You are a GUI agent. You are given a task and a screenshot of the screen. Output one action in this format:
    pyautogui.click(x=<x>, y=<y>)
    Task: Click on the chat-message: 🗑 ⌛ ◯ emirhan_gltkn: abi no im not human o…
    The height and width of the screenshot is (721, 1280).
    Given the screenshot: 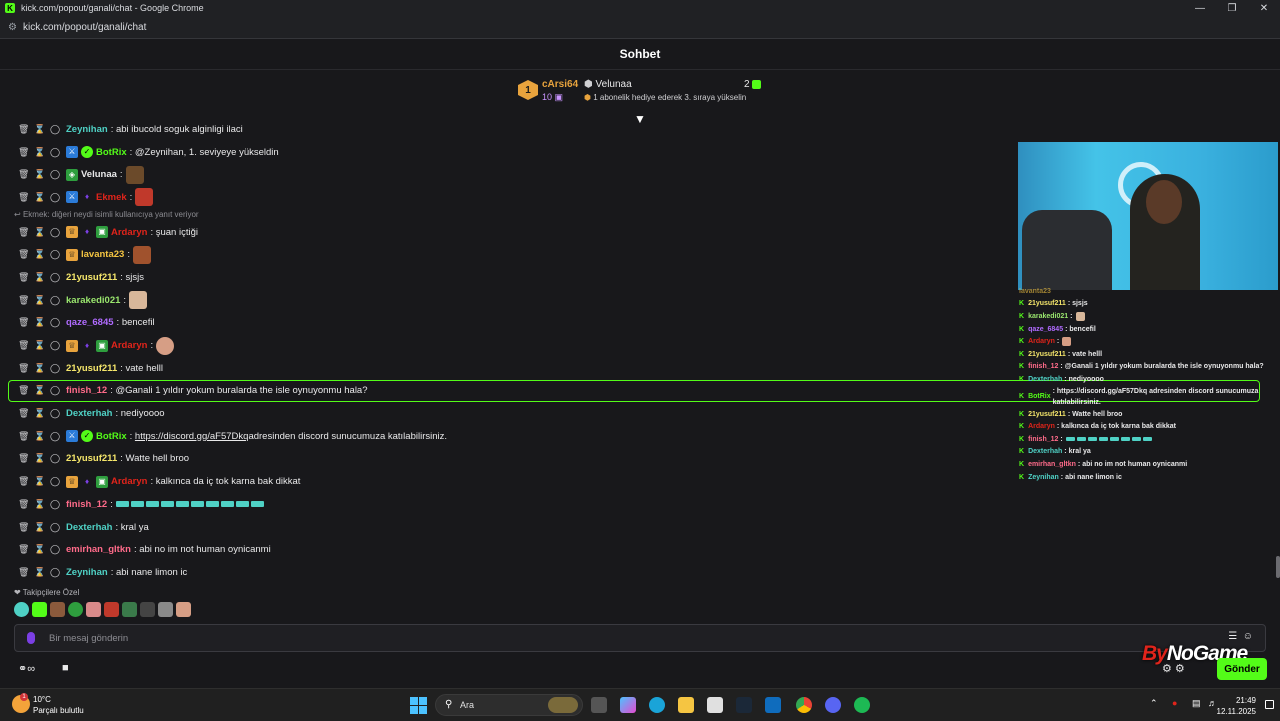 What is the action you would take?
    pyautogui.click(x=507, y=549)
    